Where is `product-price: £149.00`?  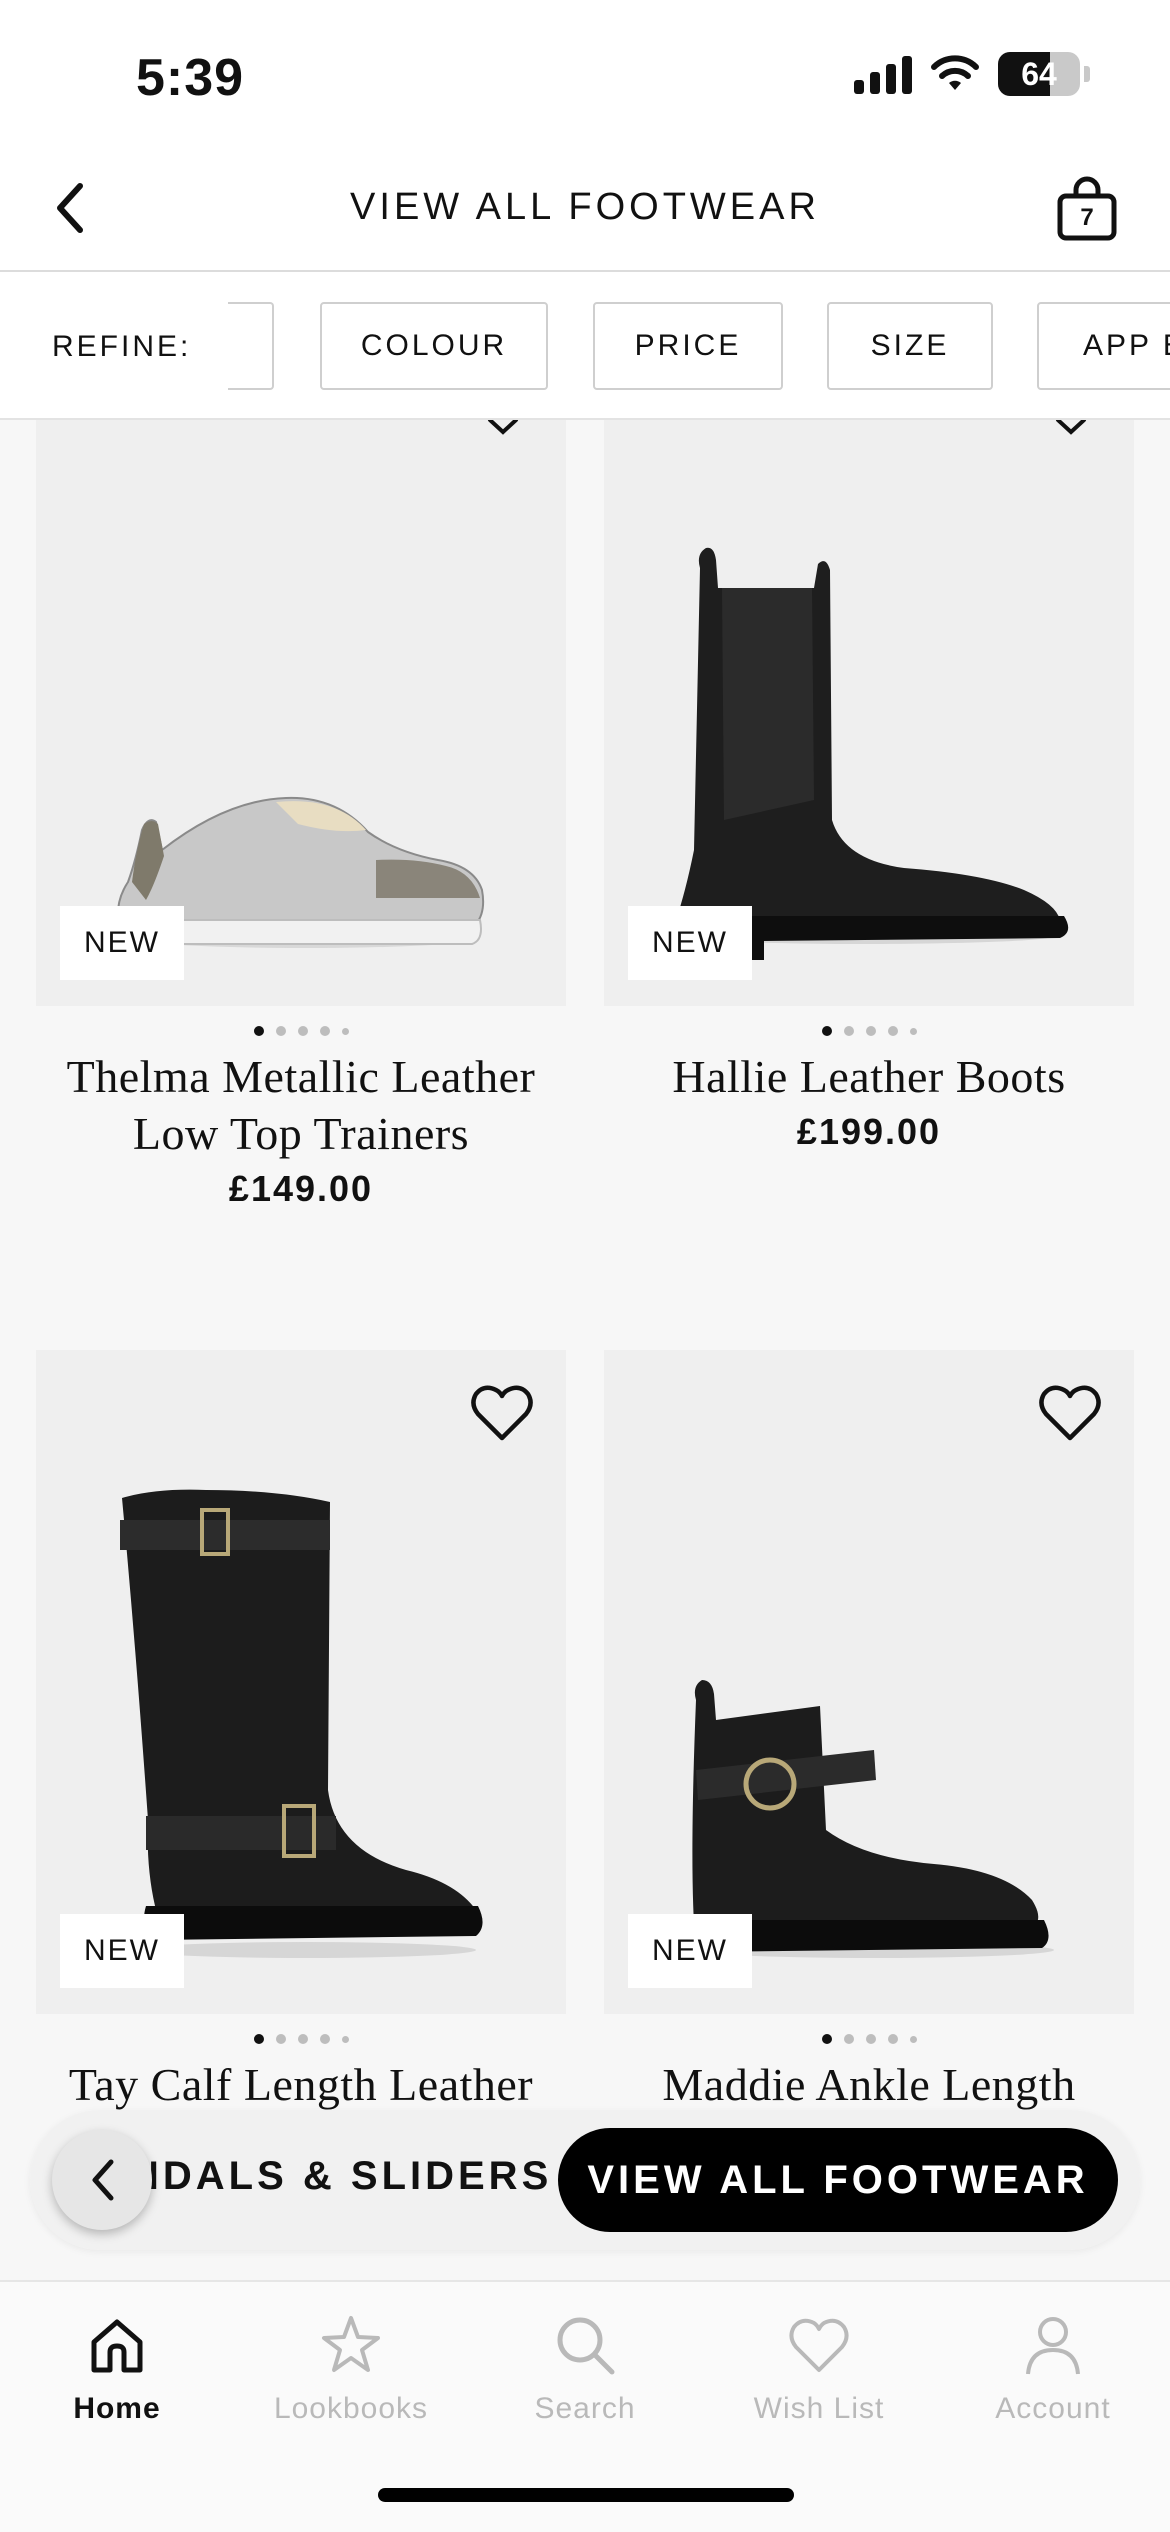 product-price: £149.00 is located at coordinates (301, 1188).